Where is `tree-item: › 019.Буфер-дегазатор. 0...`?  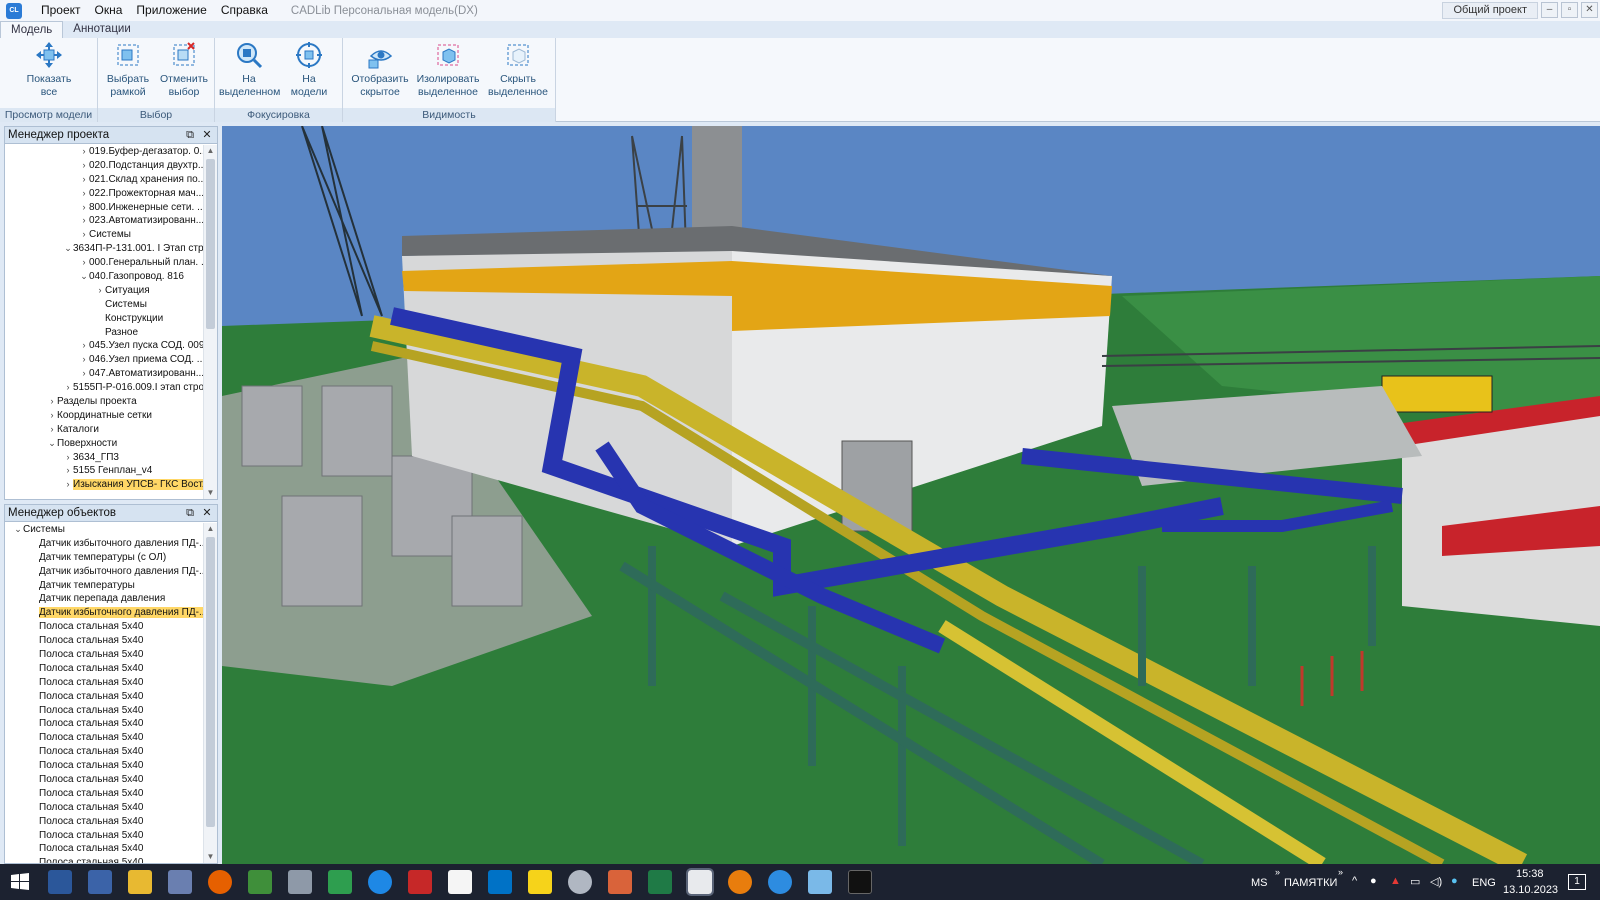 tree-item: › 019.Буфер-дегазатор. 0... is located at coordinates (104, 152).